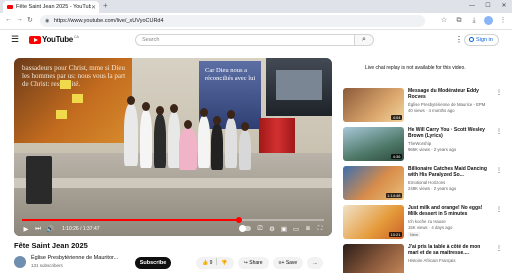 The image size is (512, 273). What do you see at coordinates (245, 40) in the screenshot?
I see `search-input: Search` at bounding box center [245, 40].